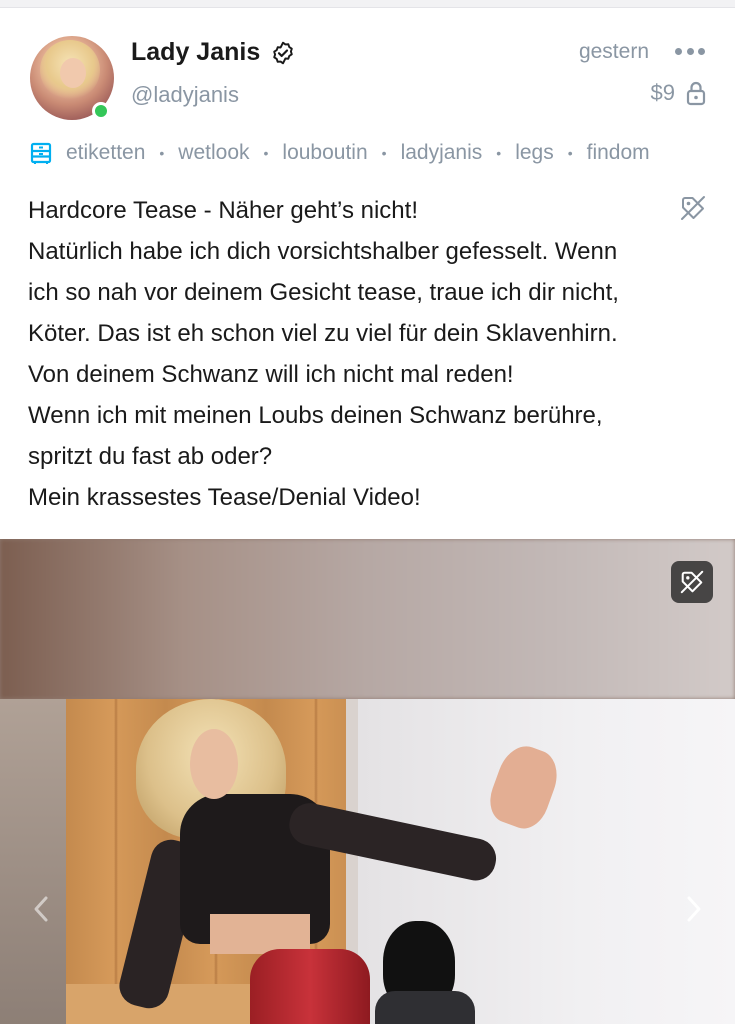  Describe the element at coordinates (214, 764) in the screenshot. I see `photo-figure-face` at that location.